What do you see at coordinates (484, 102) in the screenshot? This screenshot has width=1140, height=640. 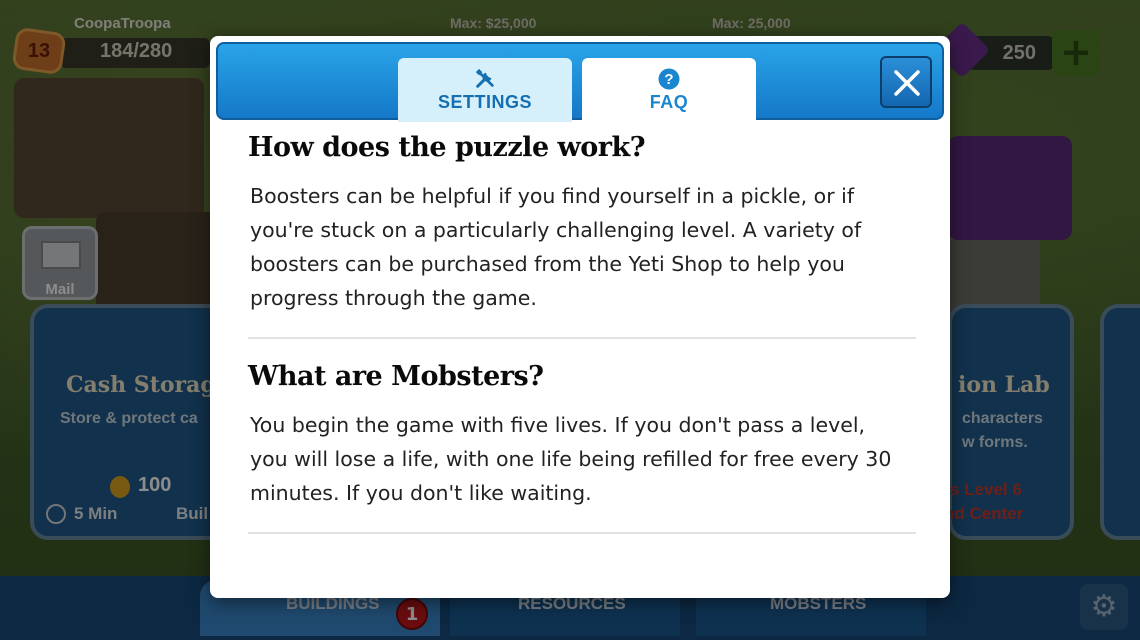 I see `tab-settings-label: SETTINGS` at bounding box center [484, 102].